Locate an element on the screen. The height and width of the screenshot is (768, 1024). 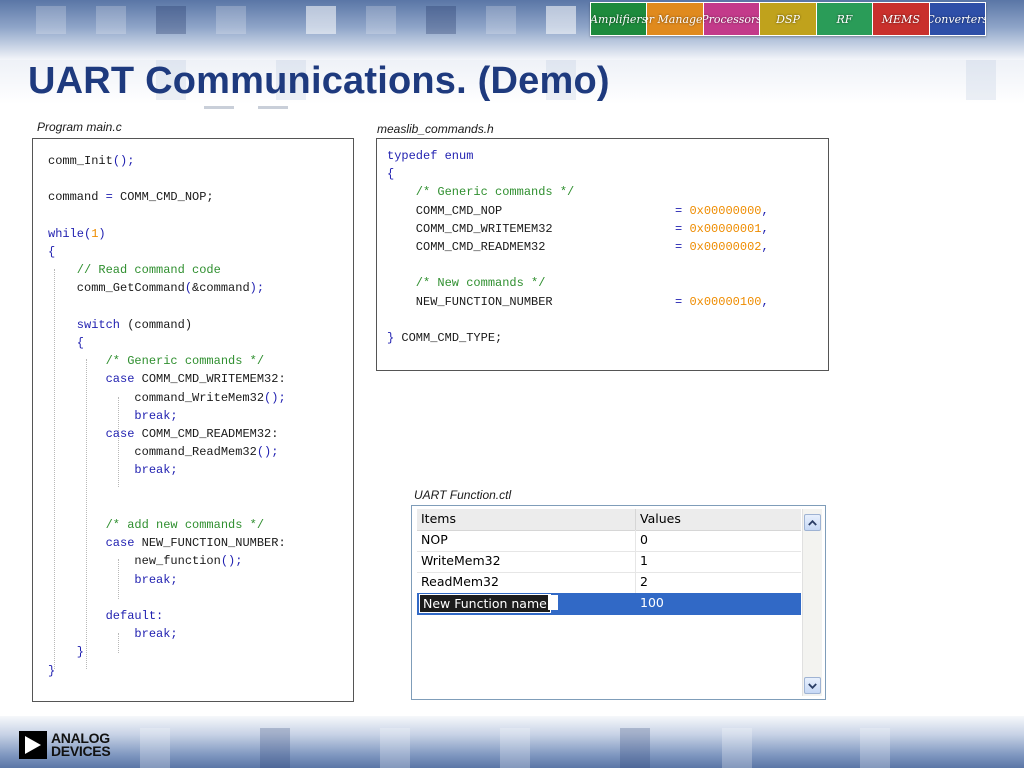
code-token: typedef is located at coordinates (416, 156).